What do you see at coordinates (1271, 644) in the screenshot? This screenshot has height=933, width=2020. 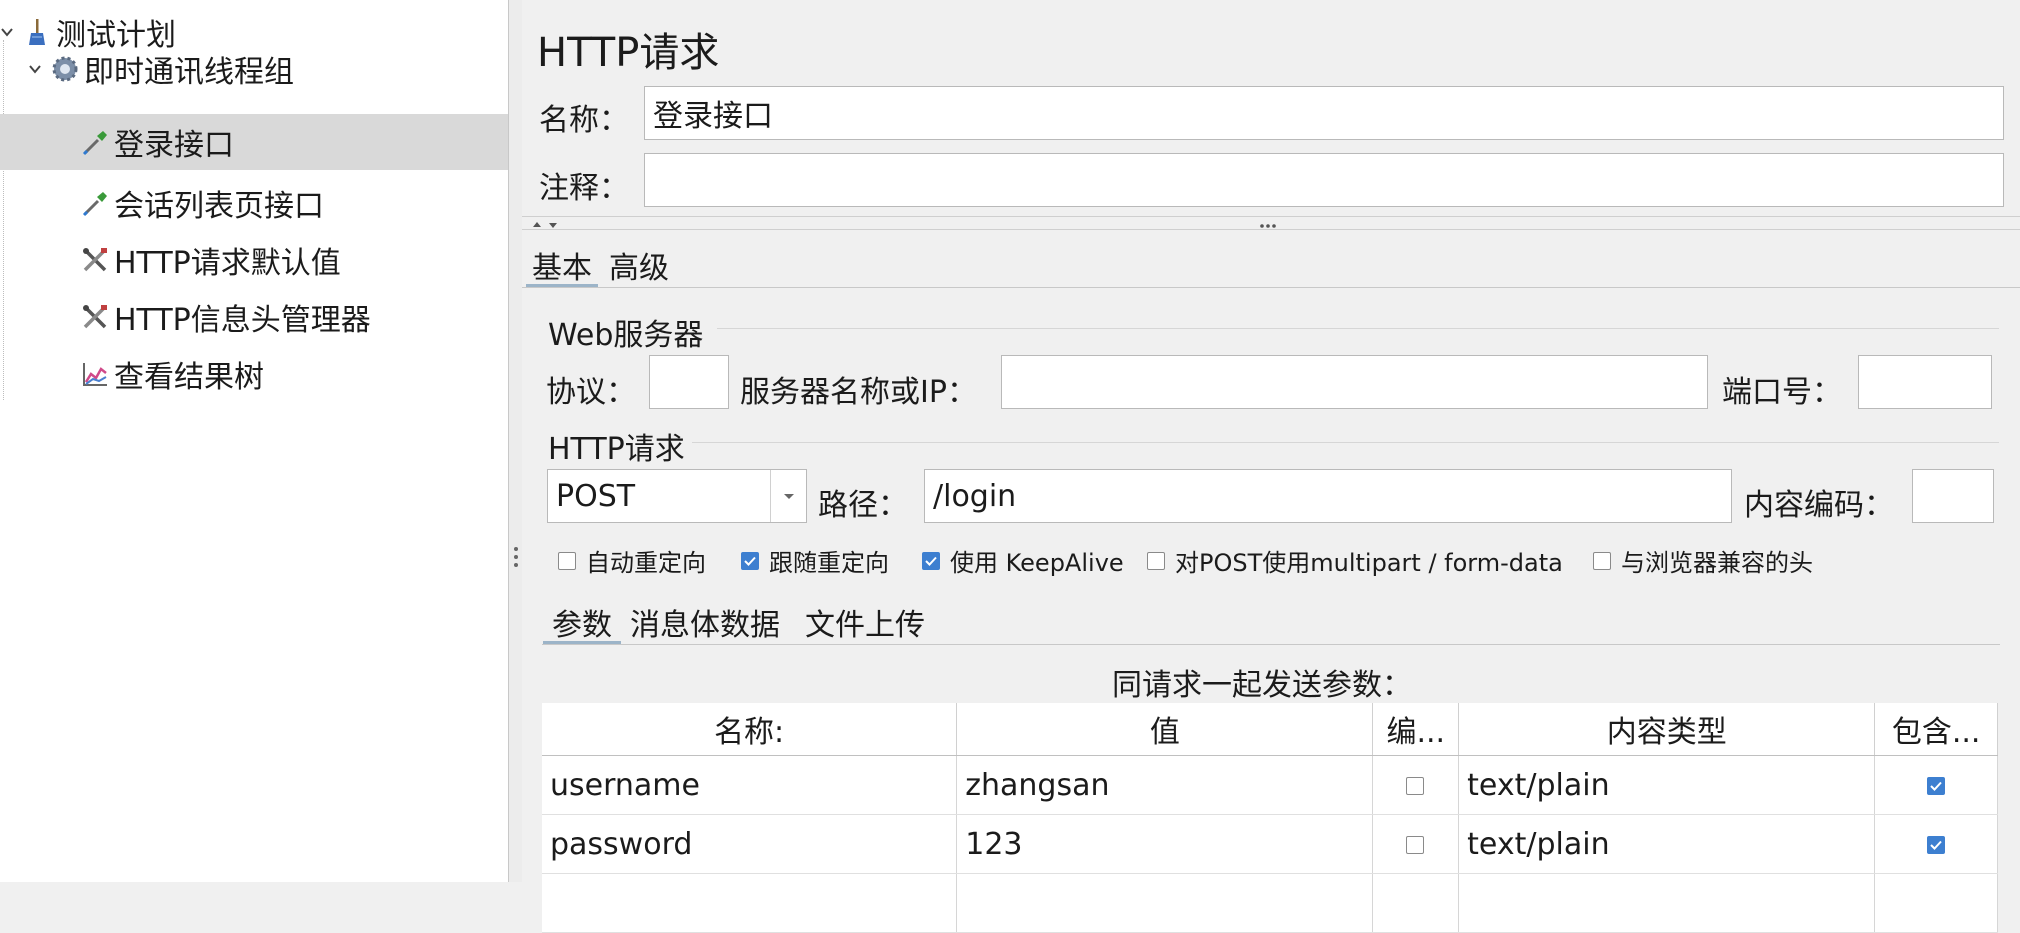 I see `sub-tabs-border` at bounding box center [1271, 644].